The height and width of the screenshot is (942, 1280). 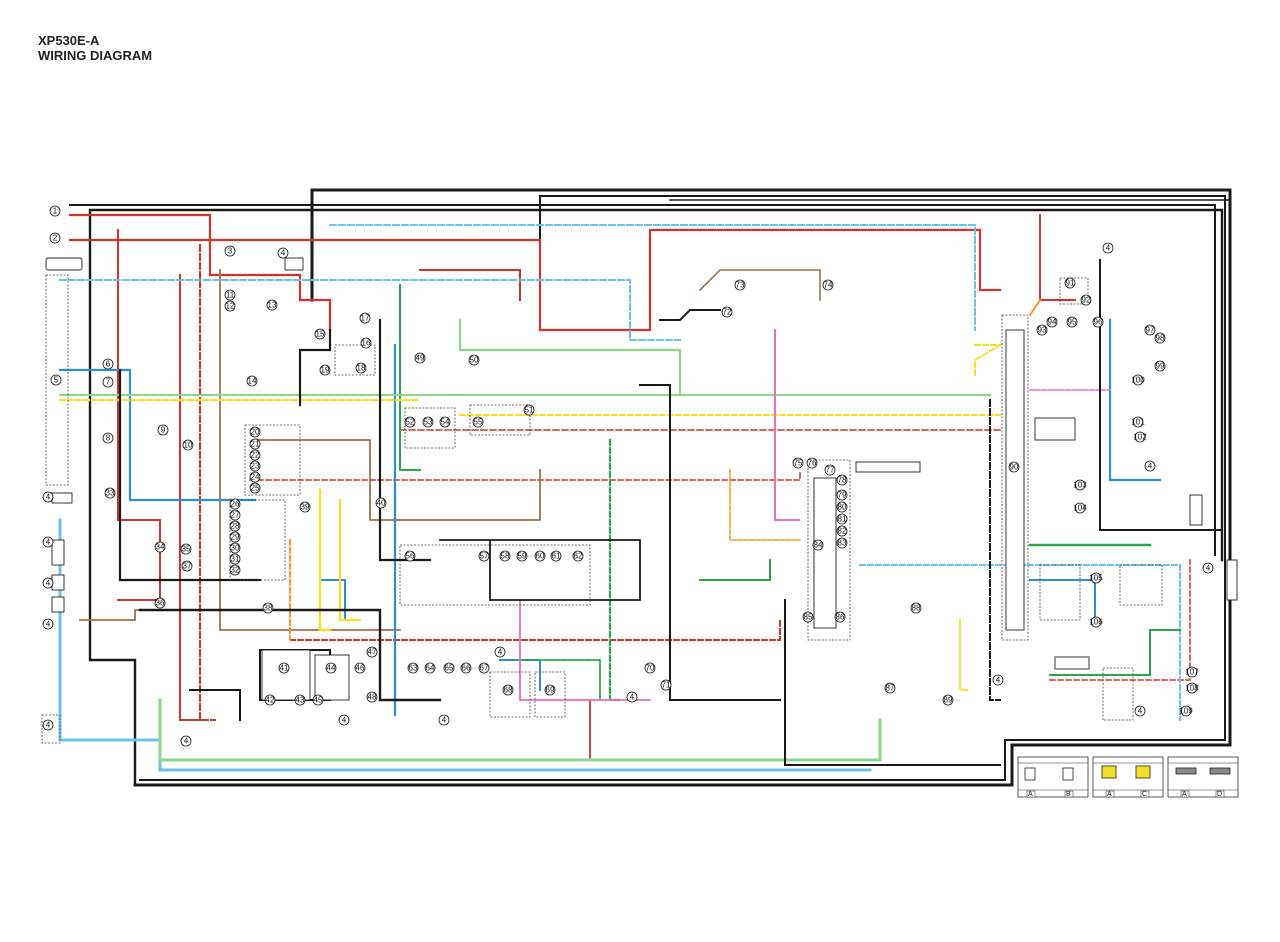 I want to click on callout-9: 9, so click(x=163, y=430).